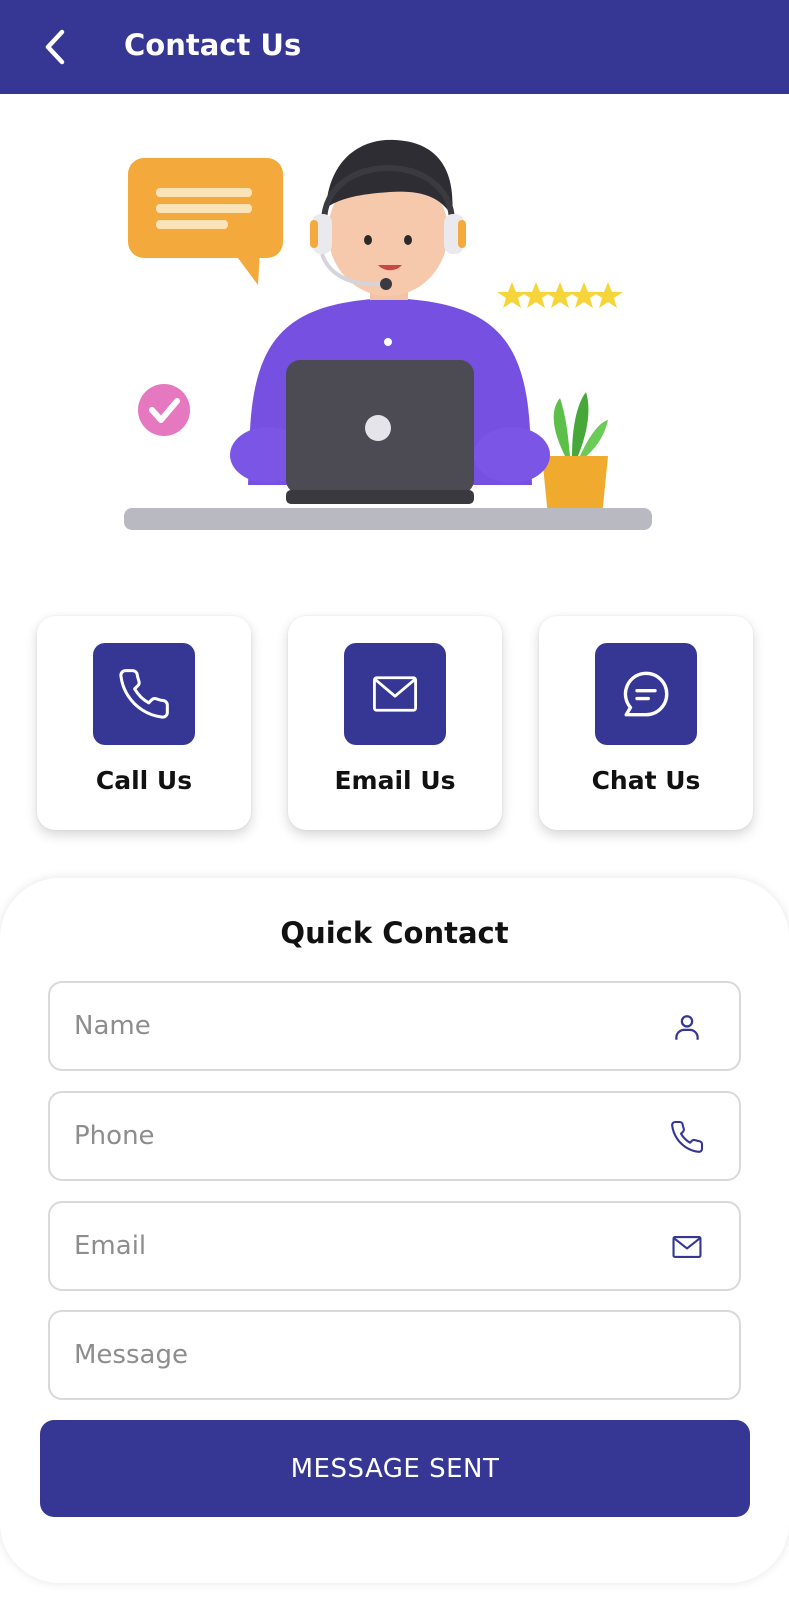 The width and height of the screenshot is (789, 1600). Describe the element at coordinates (112, 1026) in the screenshot. I see `name-placeholder: Name` at that location.